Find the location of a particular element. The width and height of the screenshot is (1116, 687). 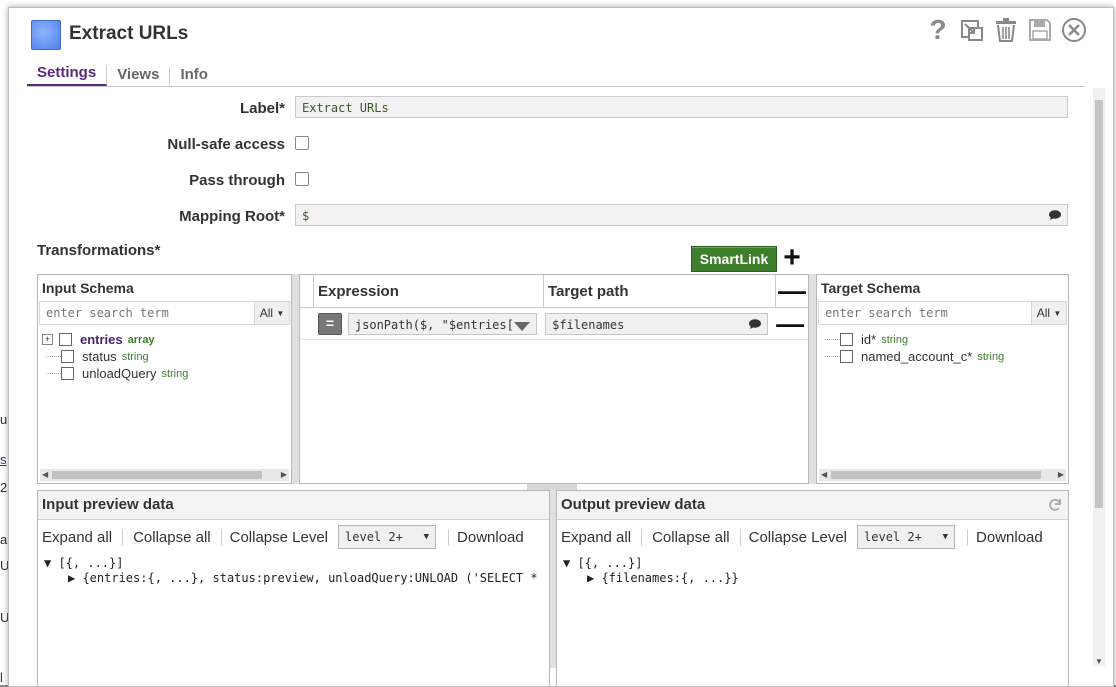

expand-icon: + is located at coordinates (47, 339).